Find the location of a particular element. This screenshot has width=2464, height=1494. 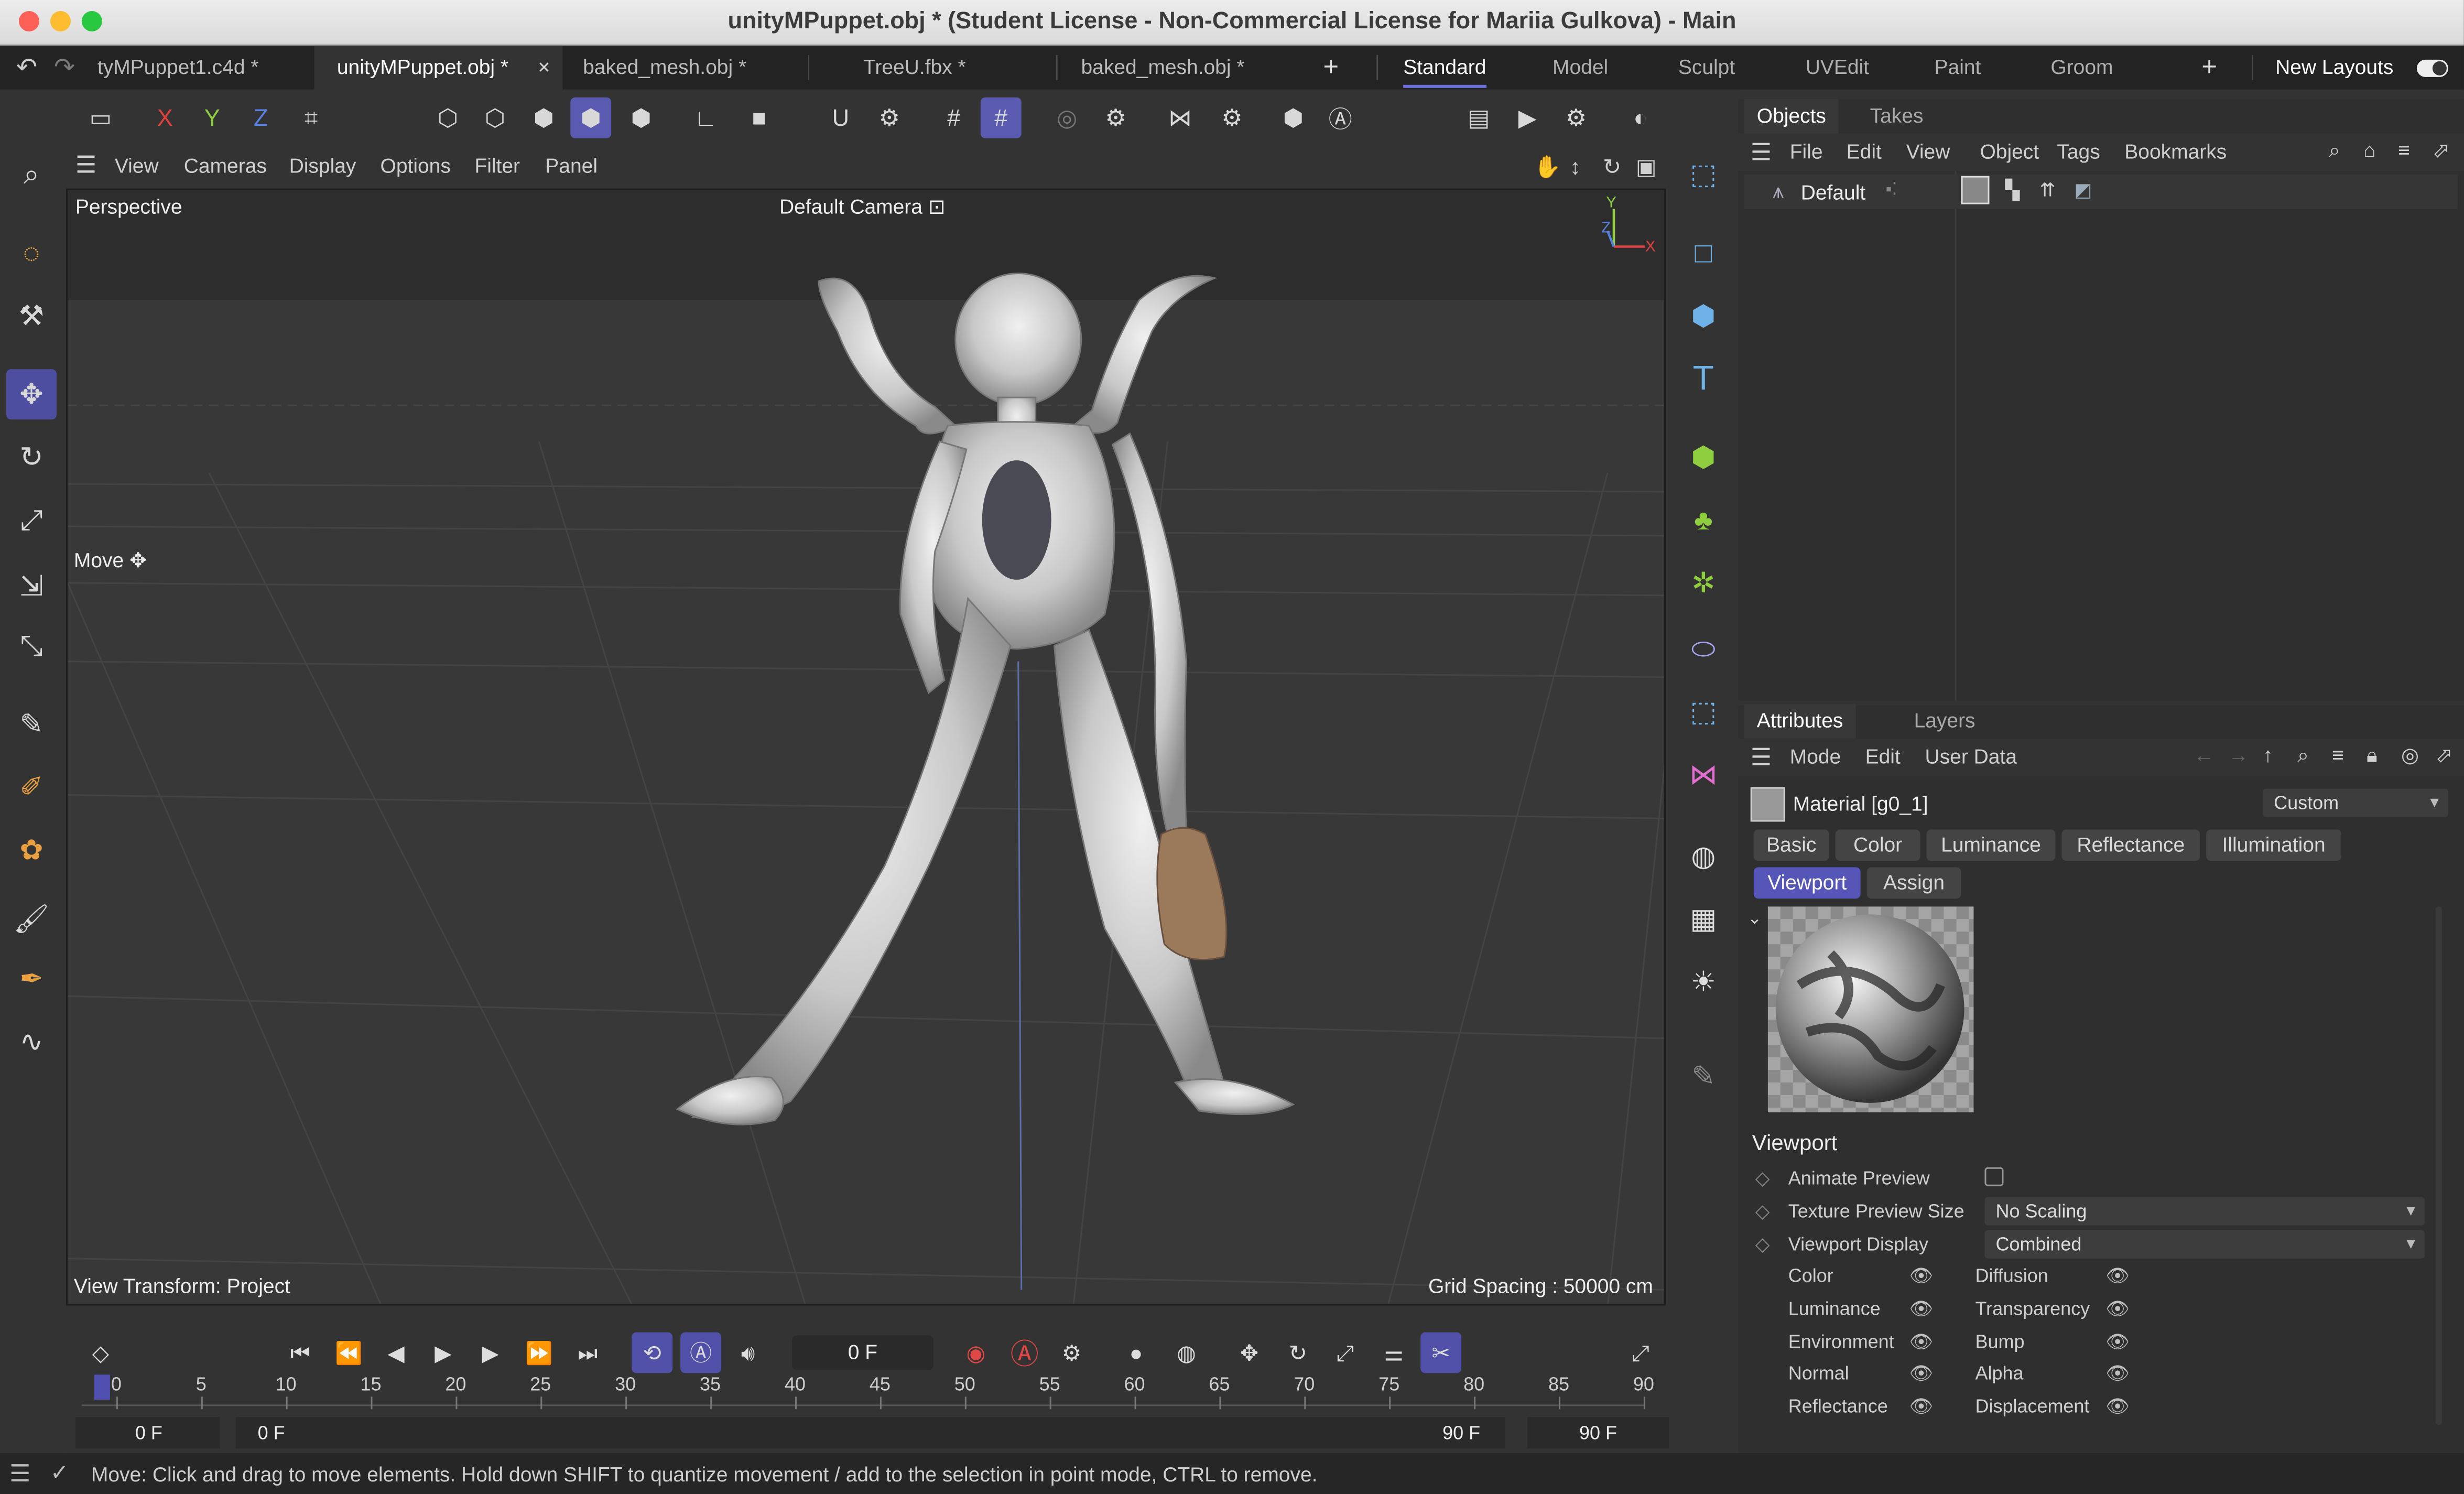

attributes-scrollbar is located at coordinates (2438, 1165).